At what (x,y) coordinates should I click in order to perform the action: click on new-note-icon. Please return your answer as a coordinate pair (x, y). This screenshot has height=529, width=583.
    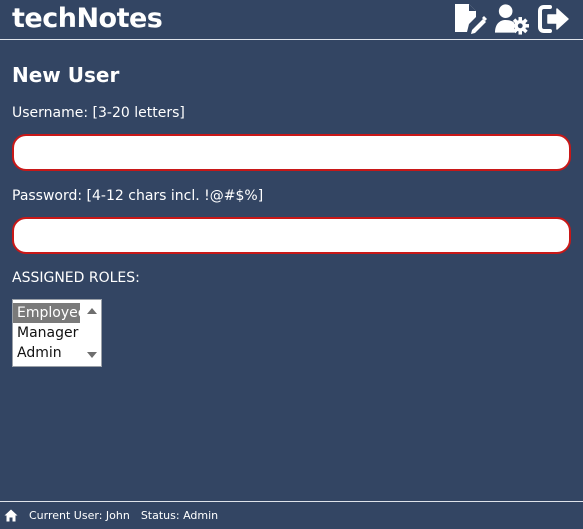
    Looking at the image, I should click on (470, 18).